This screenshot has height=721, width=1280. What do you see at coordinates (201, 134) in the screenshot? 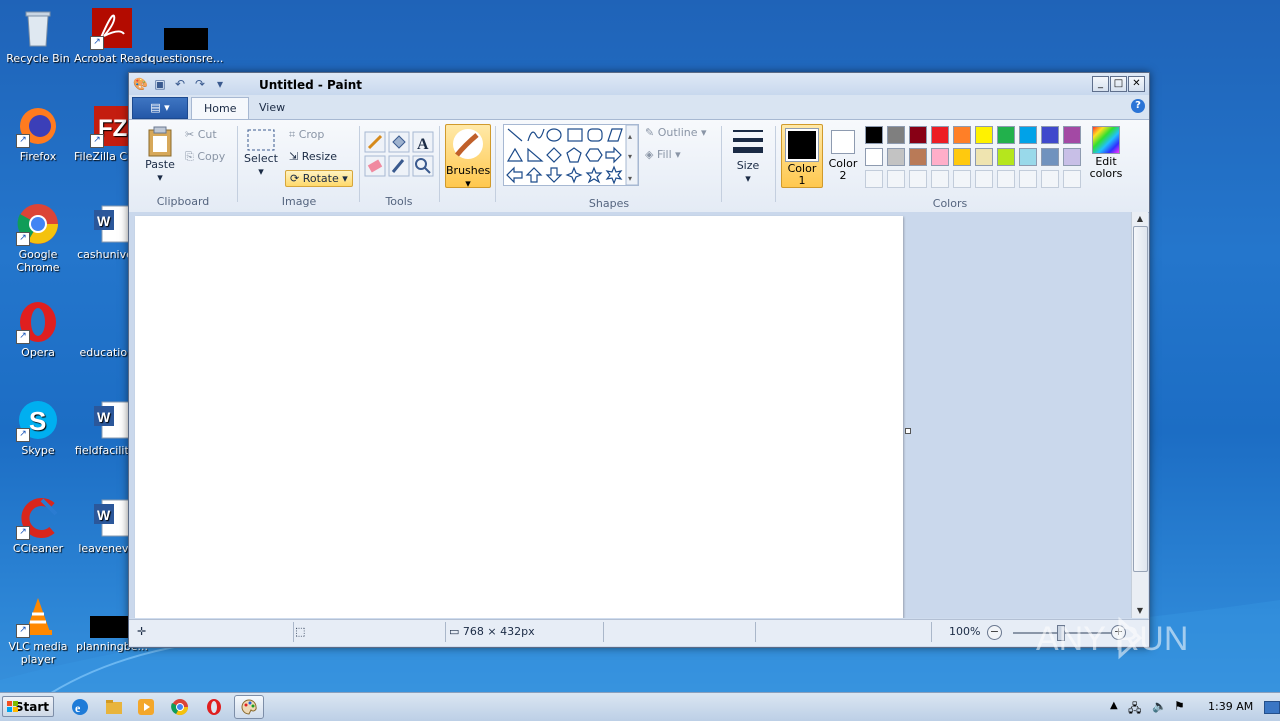
I see `cut-button: ✂ Cut` at bounding box center [201, 134].